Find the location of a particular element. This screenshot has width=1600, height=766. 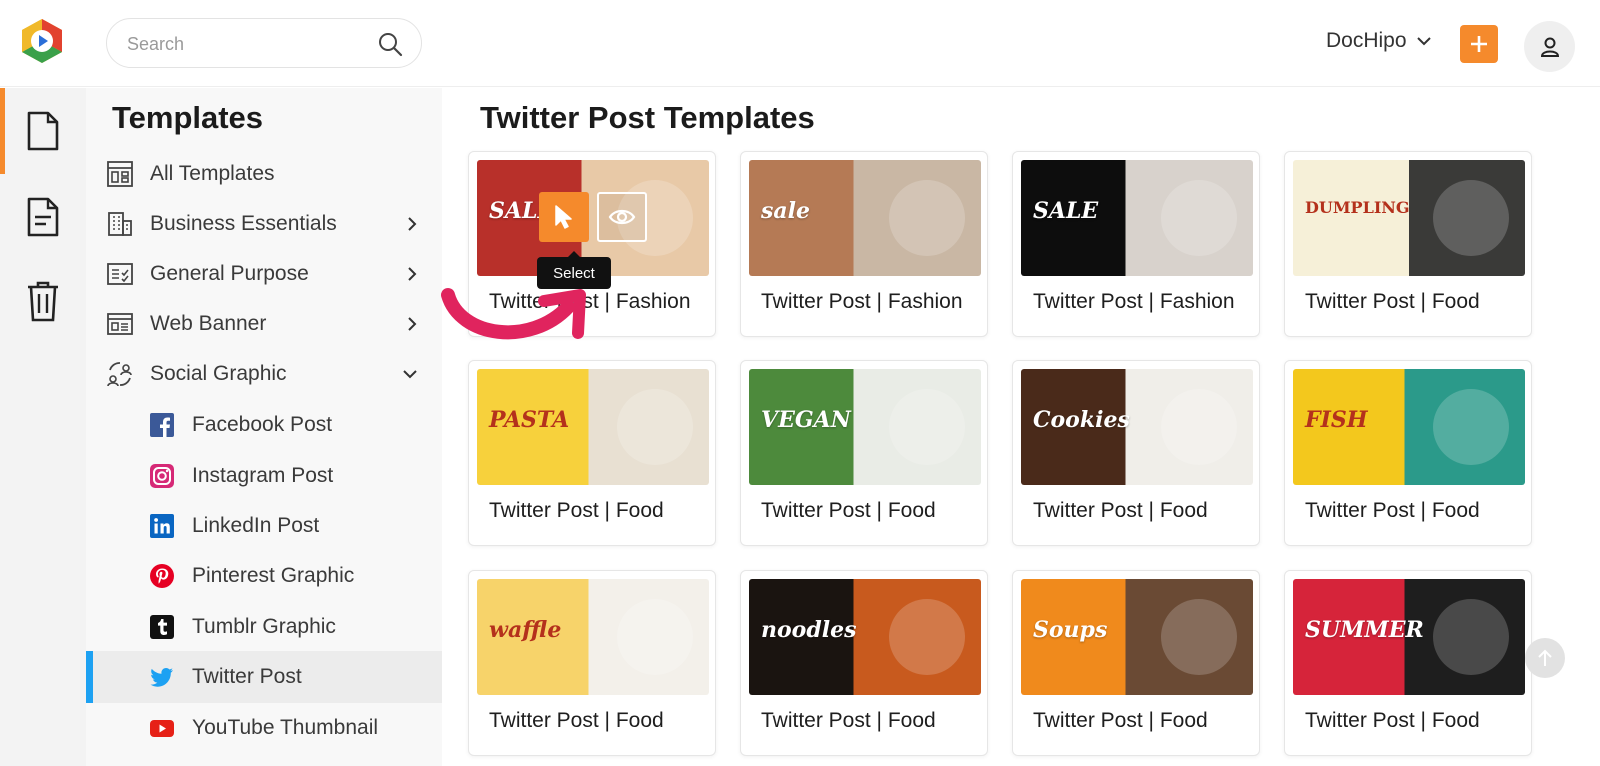

sidebar-item-pinterest-graphic: Pinterest Graphic is located at coordinates (264, 576).